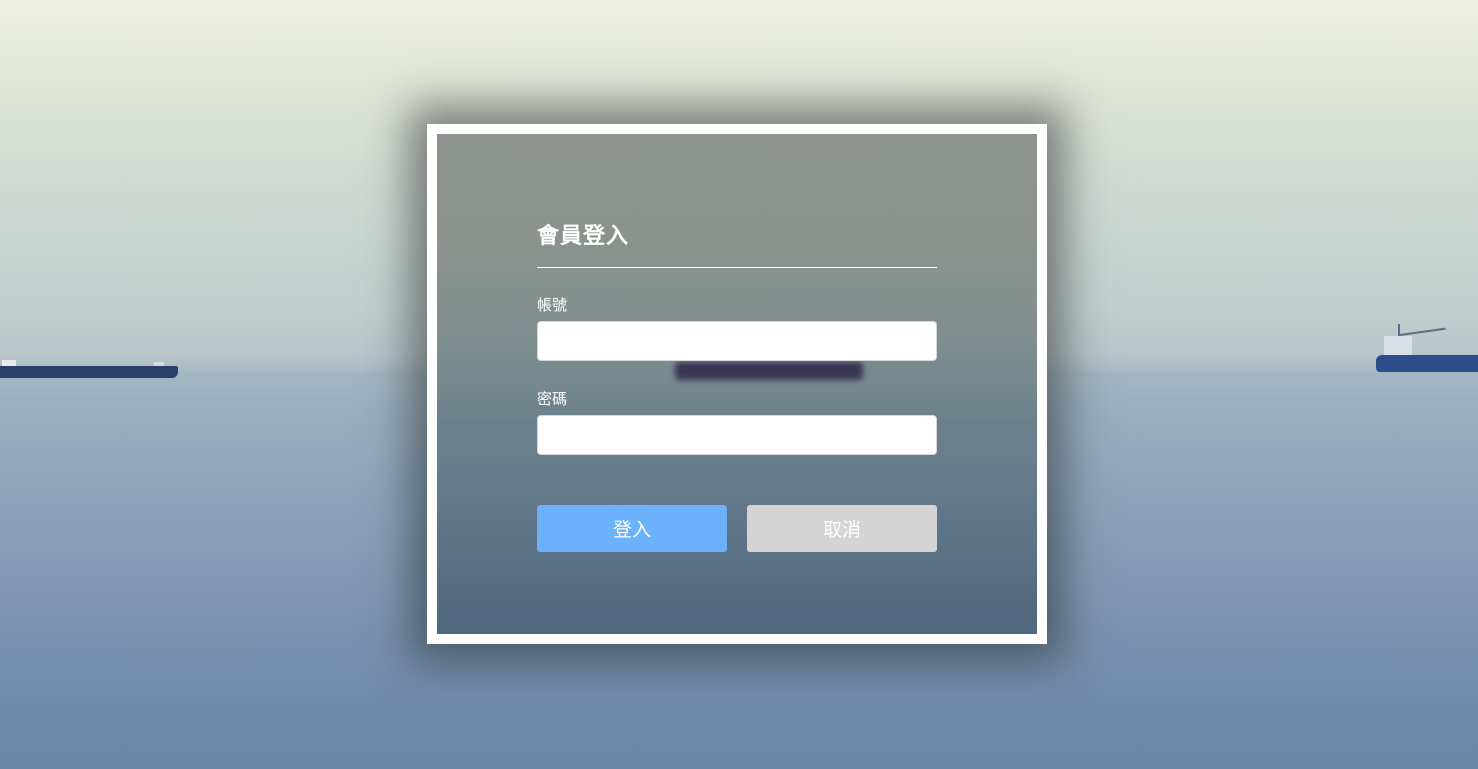 Image resolution: width=1478 pixels, height=769 pixels. I want to click on right-ship-crane-arm, so click(1422, 331).